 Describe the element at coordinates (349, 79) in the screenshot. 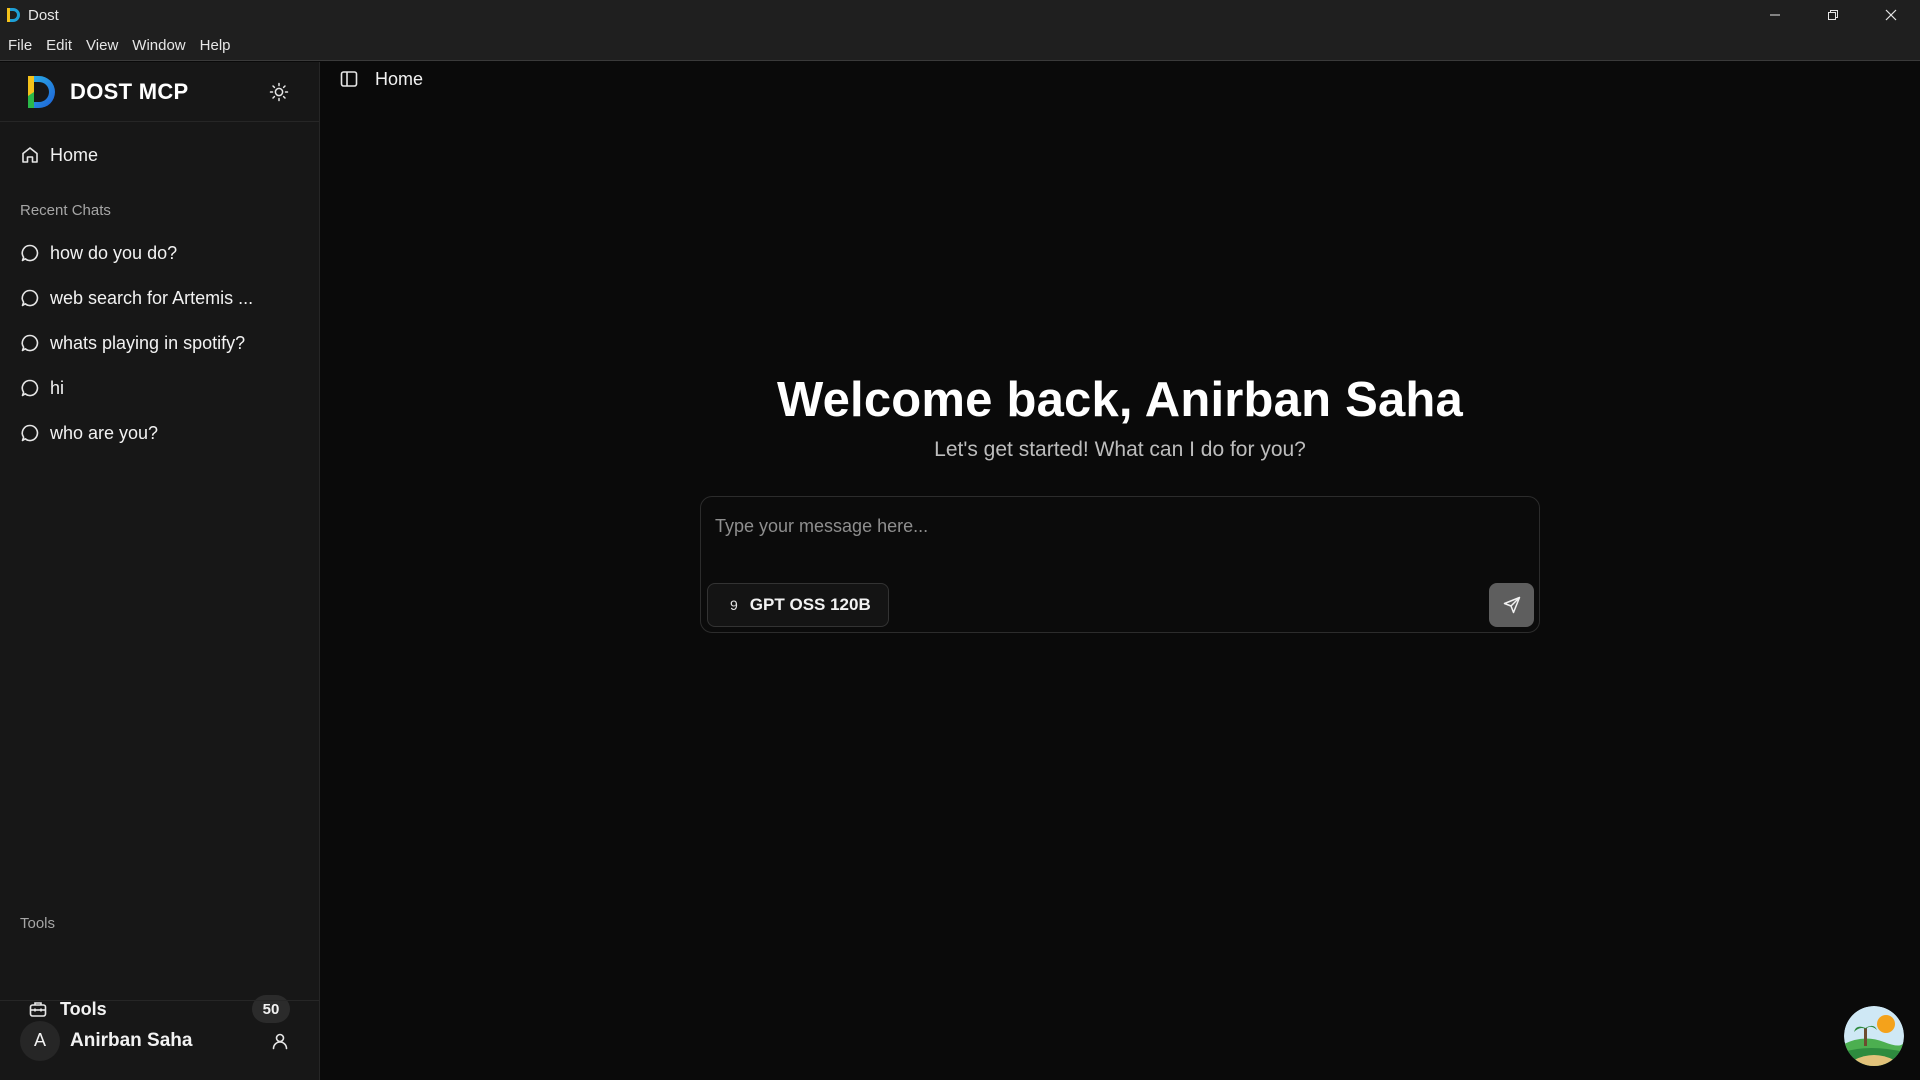

I see `panel-left-icon` at that location.